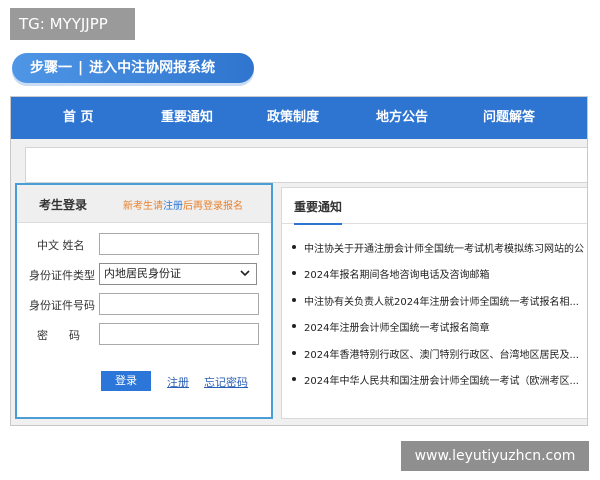  What do you see at coordinates (78, 118) in the screenshot?
I see `nav-home: 首 页` at bounding box center [78, 118].